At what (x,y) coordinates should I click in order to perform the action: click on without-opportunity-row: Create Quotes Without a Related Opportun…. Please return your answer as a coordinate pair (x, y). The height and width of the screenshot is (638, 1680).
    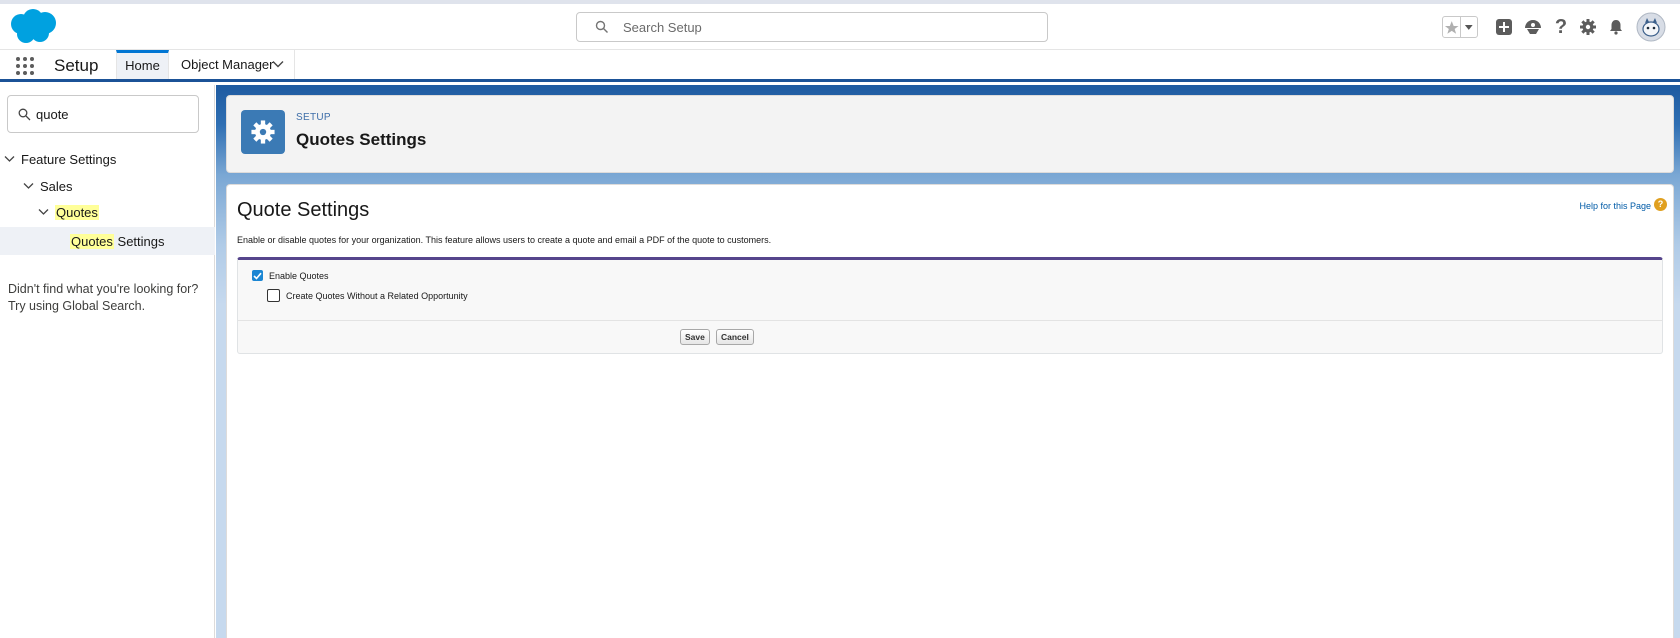
    Looking at the image, I should click on (367, 295).